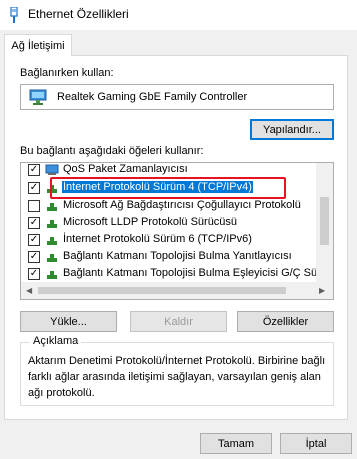 The height and width of the screenshot is (459, 357). I want to click on adapter-name: Realtek Gaming GbE Family Controller, so click(152, 97).